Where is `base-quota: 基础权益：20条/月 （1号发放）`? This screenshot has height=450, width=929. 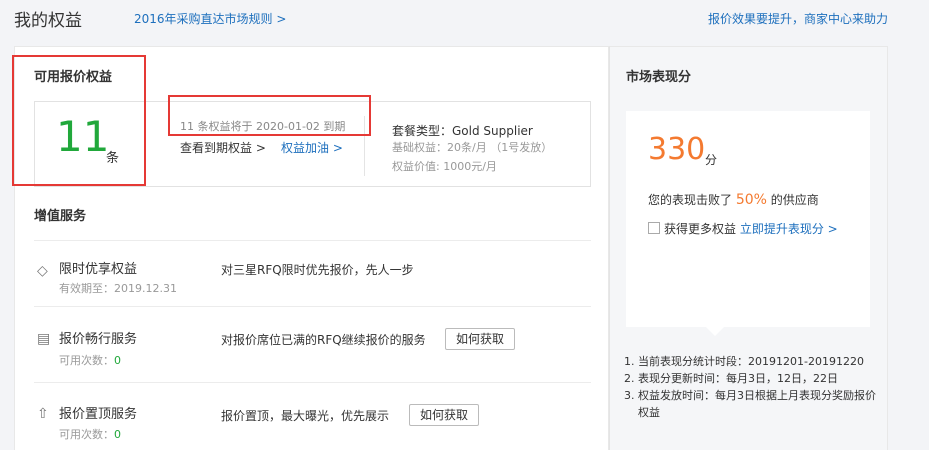 base-quota: 基础权益：20条/月 （1号发放） is located at coordinates (472, 147).